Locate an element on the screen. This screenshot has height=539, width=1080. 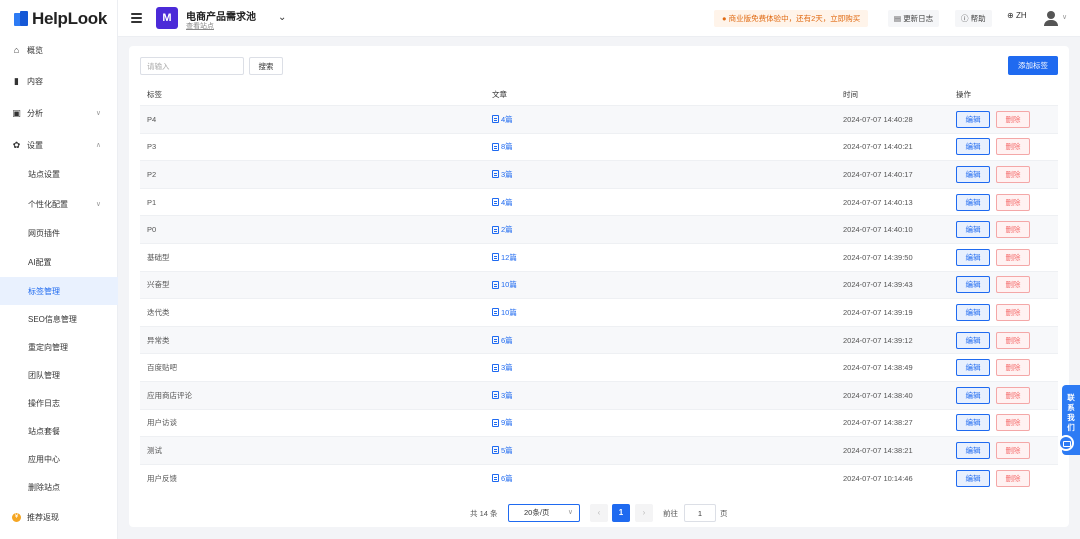
brand-logo: HelpLook is located at coordinates (58, 18).